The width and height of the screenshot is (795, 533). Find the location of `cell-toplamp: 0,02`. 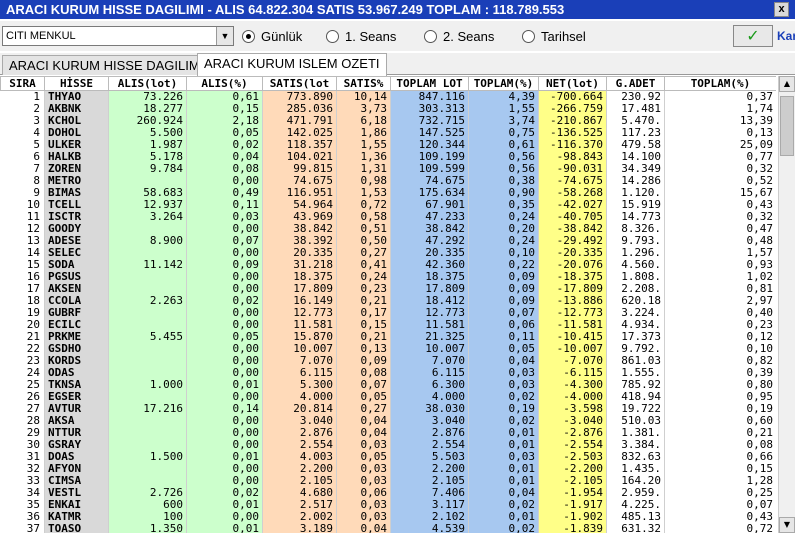

cell-toplamp: 0,02 is located at coordinates (503, 397).